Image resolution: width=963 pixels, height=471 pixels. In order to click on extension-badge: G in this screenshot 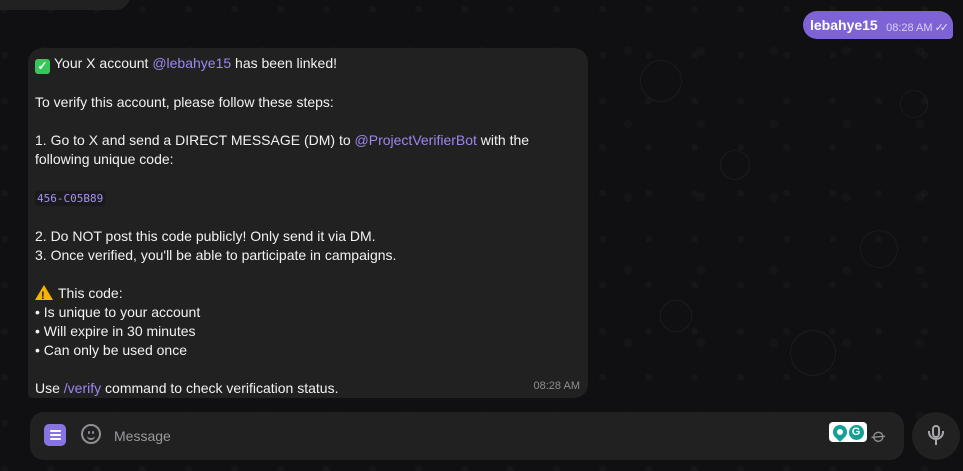, I will do `click(848, 432)`.